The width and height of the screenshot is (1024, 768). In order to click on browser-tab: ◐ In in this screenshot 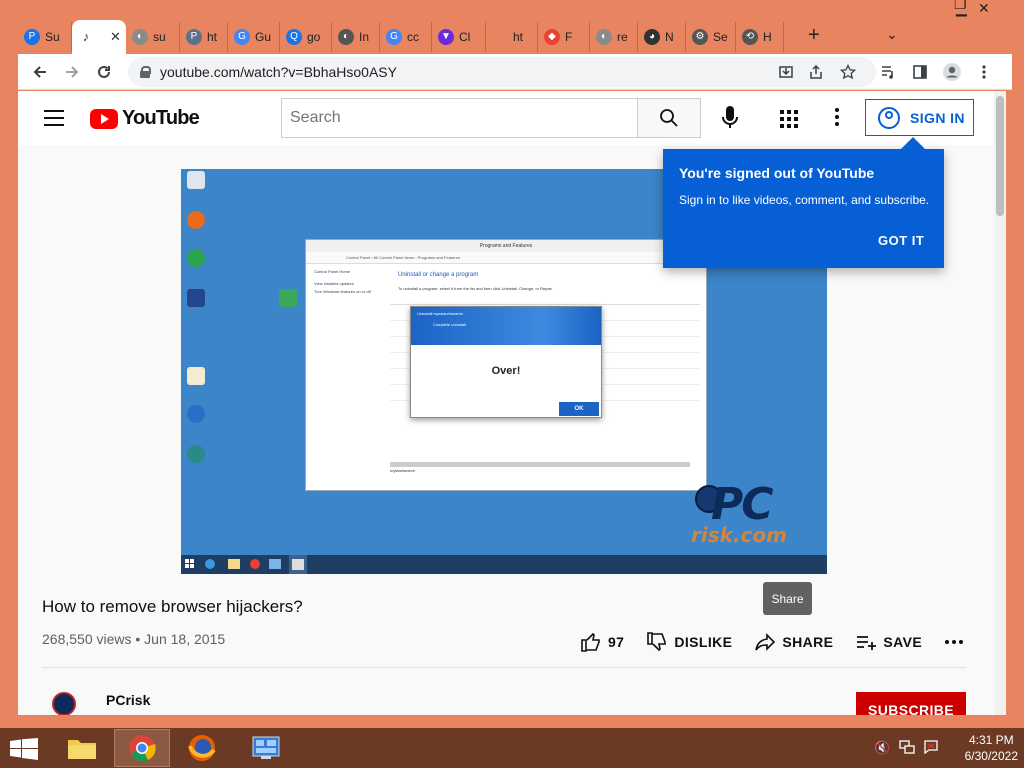, I will do `click(356, 37)`.